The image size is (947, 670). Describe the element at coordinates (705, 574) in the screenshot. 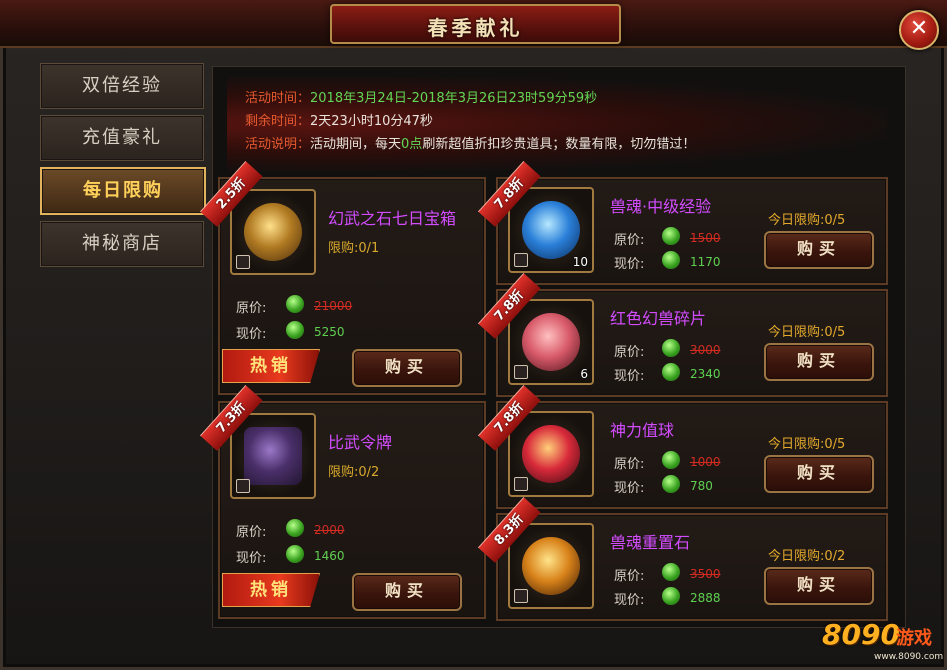

I see `old-price: 3500` at that location.